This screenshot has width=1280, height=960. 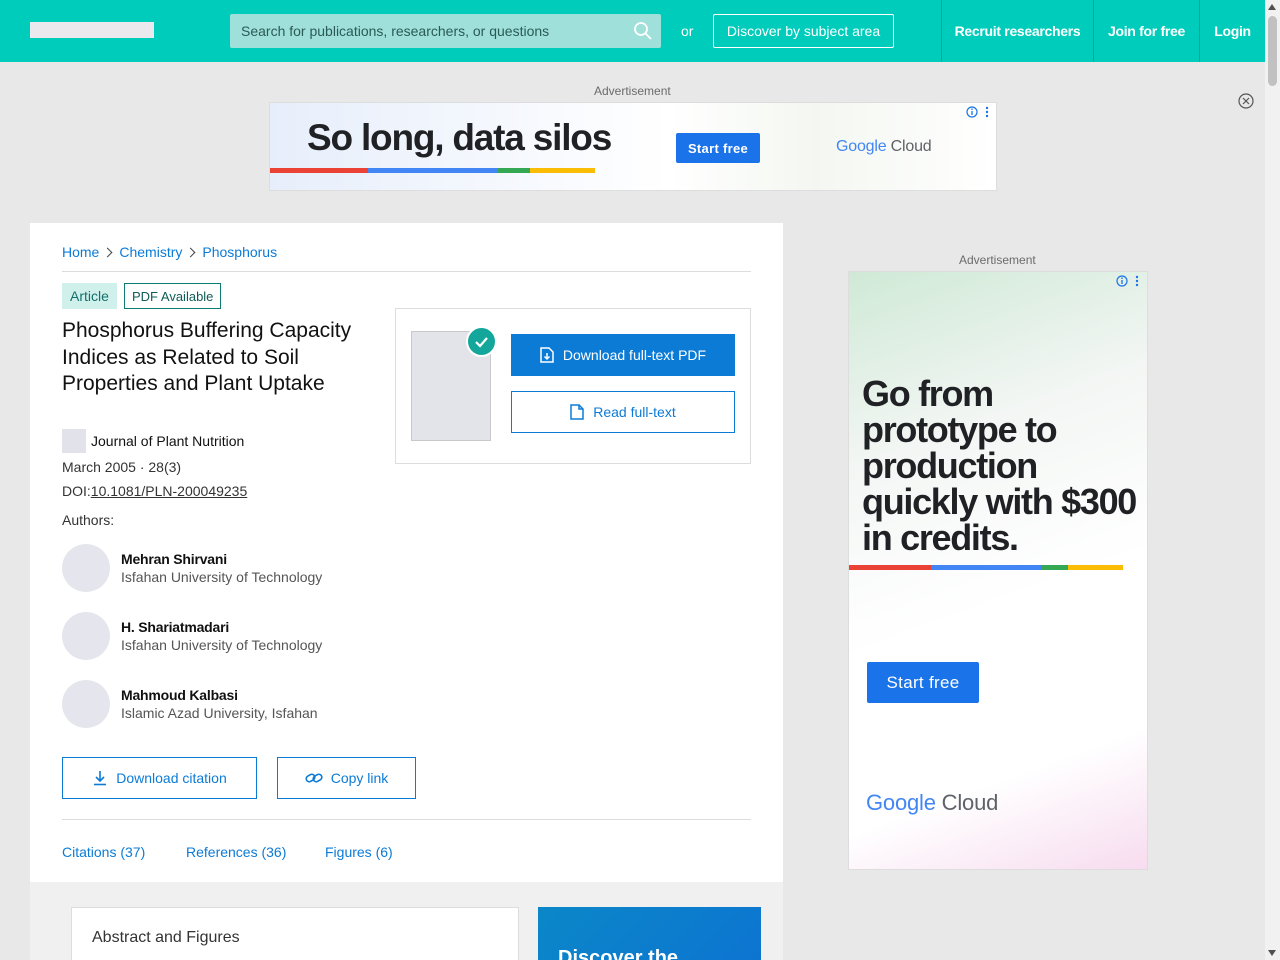 I want to click on download-fulltext-pdf-button: Download full-text PDF, so click(x=623, y=355).